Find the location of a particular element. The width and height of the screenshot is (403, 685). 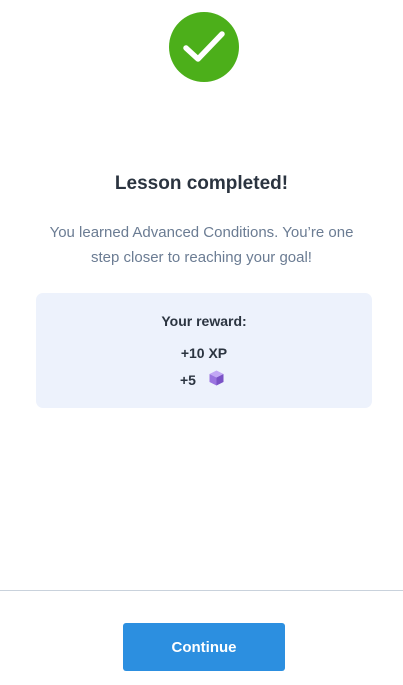

continue-button: Continue is located at coordinates (204, 647).